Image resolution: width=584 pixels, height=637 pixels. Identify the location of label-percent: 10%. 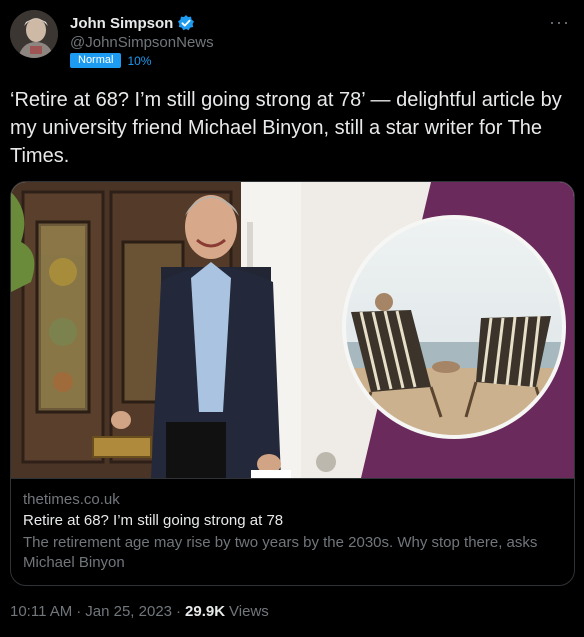
(139, 60).